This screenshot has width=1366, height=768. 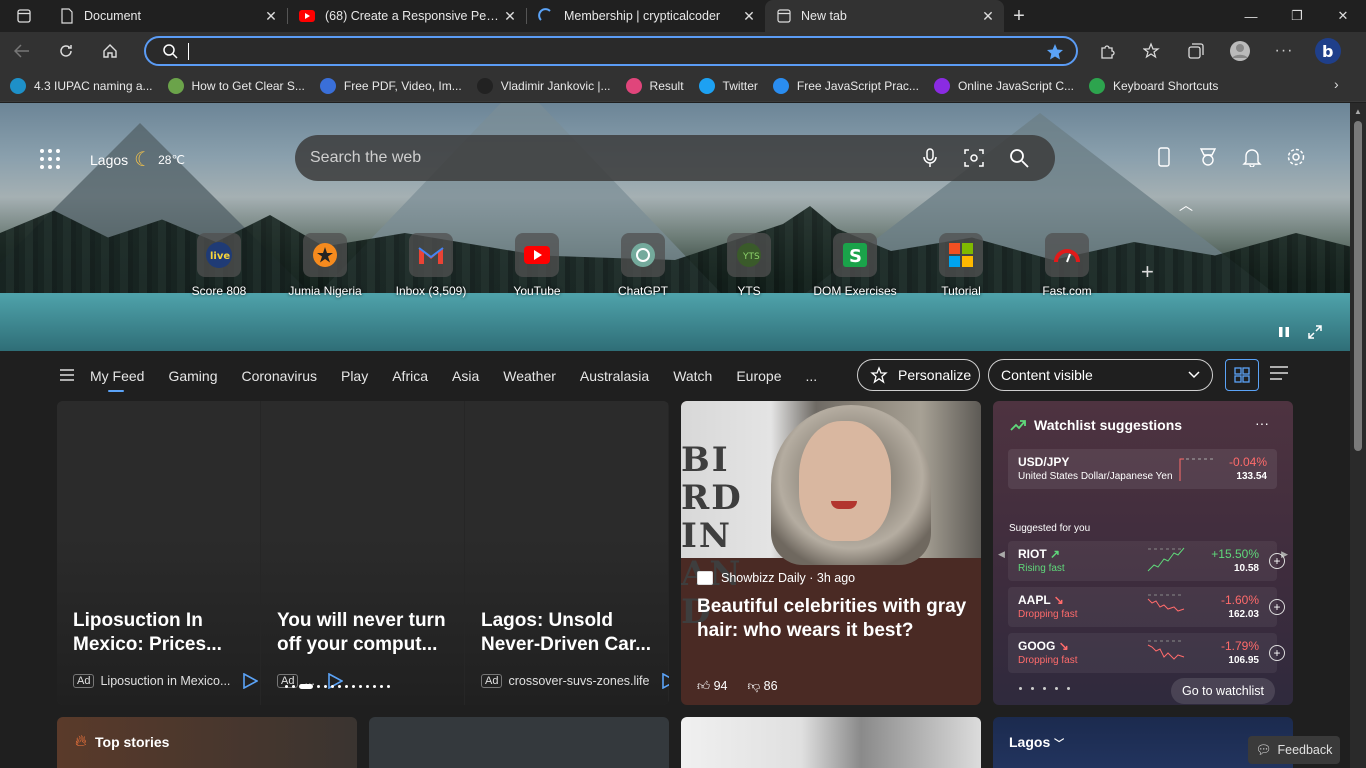 What do you see at coordinates (712, 686) in the screenshot?
I see `like-button: 👍︎ 94` at bounding box center [712, 686].